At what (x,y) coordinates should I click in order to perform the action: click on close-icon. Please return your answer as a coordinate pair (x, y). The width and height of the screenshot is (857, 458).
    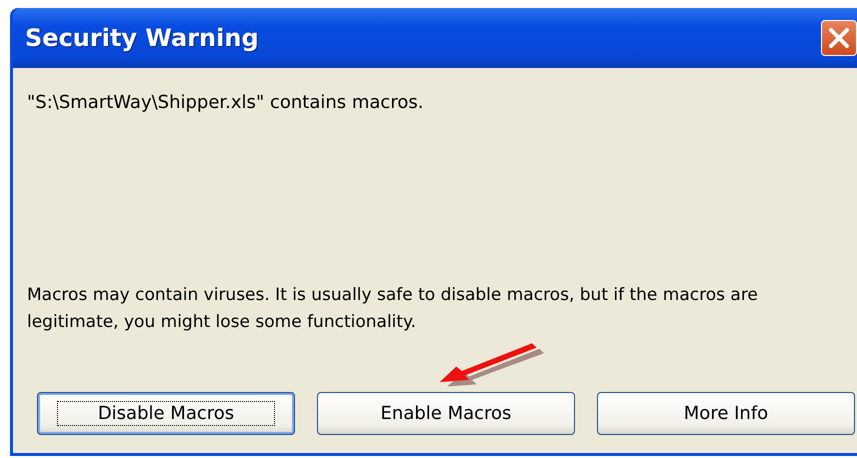
    Looking at the image, I should click on (839, 38).